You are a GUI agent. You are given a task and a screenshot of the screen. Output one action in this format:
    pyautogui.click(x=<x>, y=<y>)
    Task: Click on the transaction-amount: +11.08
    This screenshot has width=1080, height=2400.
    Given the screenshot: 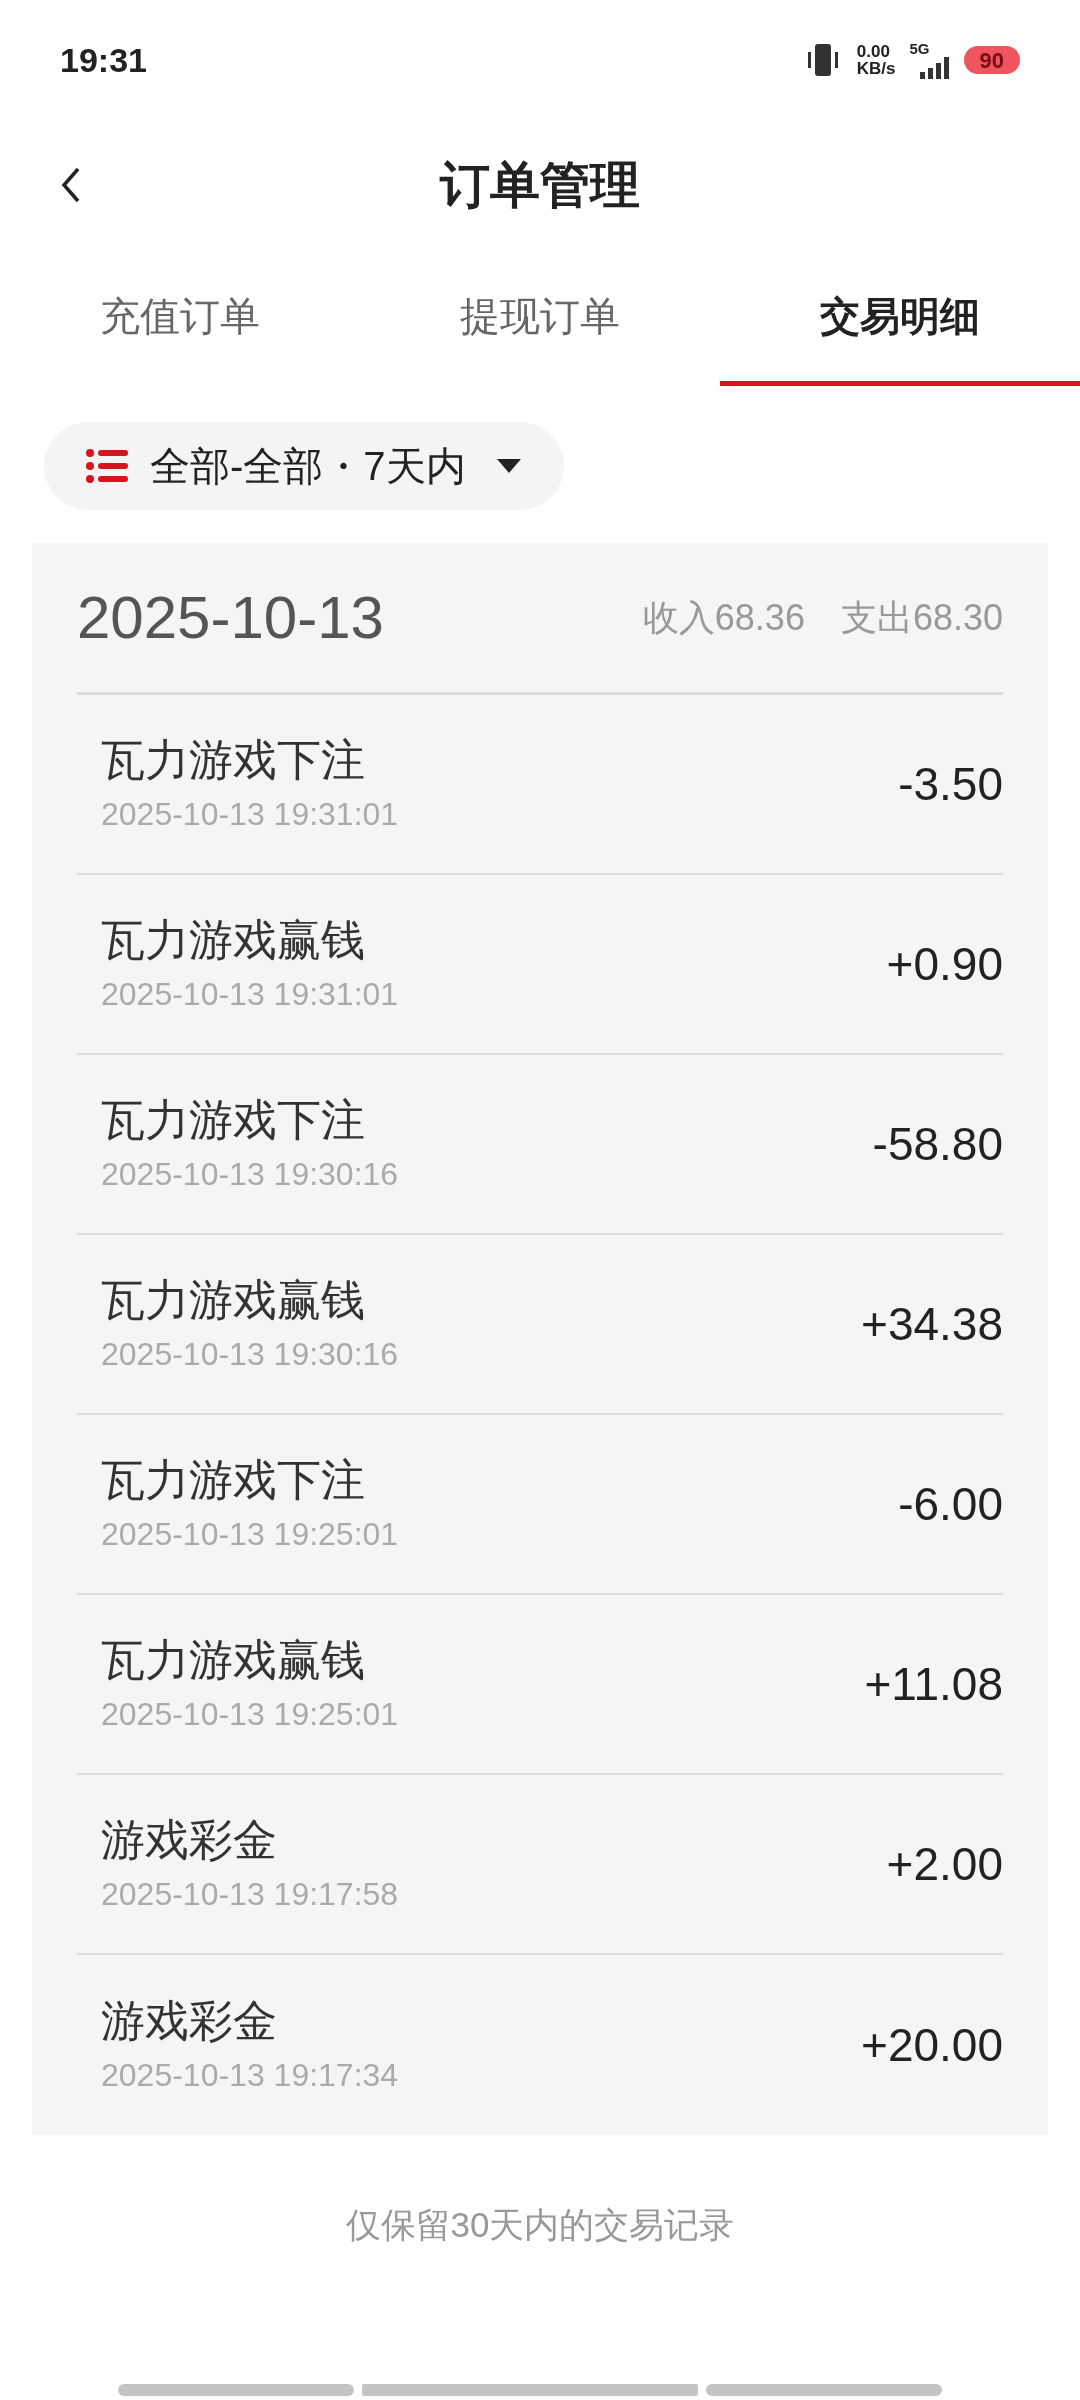 What is the action you would take?
    pyautogui.click(x=933, y=1684)
    